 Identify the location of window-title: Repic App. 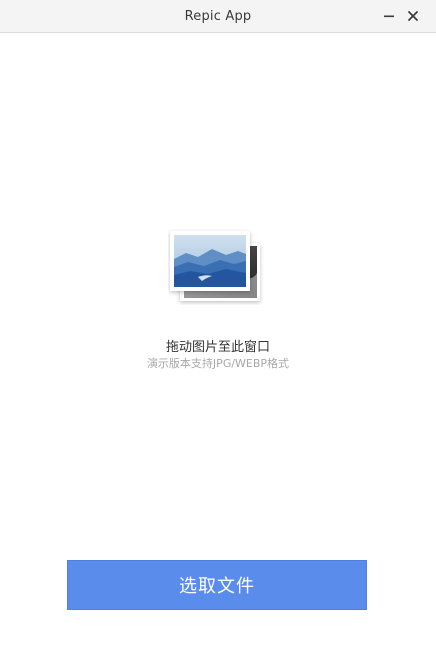
(218, 16).